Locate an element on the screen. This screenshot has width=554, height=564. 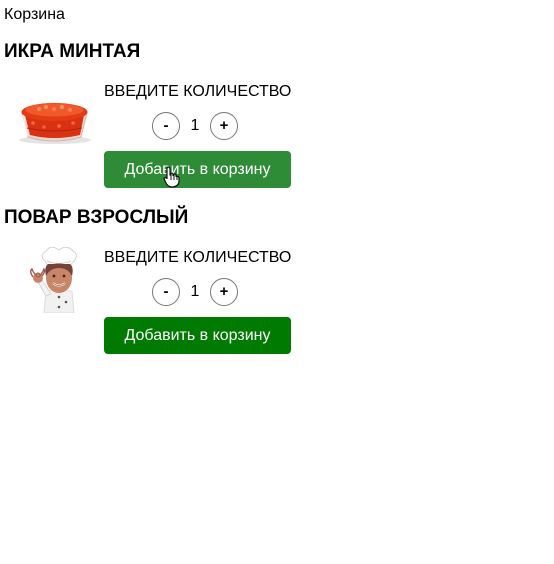
product-title: ПОВАР ВЗРОСЛЫЙ is located at coordinates (96, 217).